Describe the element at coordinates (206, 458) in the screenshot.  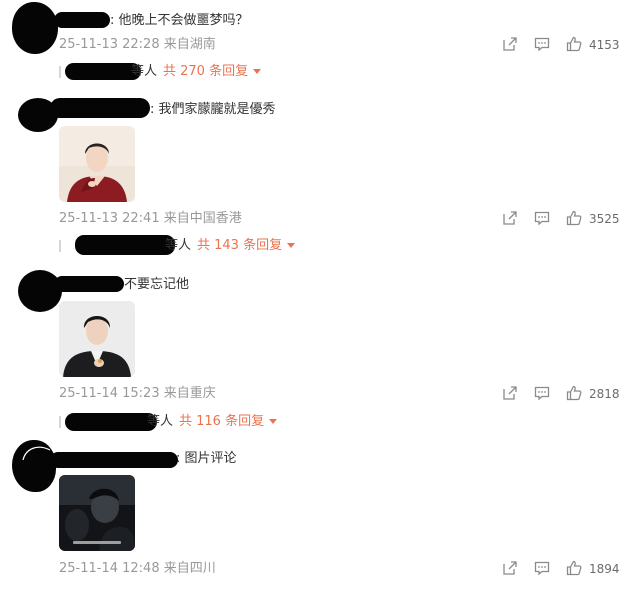
I see `comment-text: : 图片评论` at that location.